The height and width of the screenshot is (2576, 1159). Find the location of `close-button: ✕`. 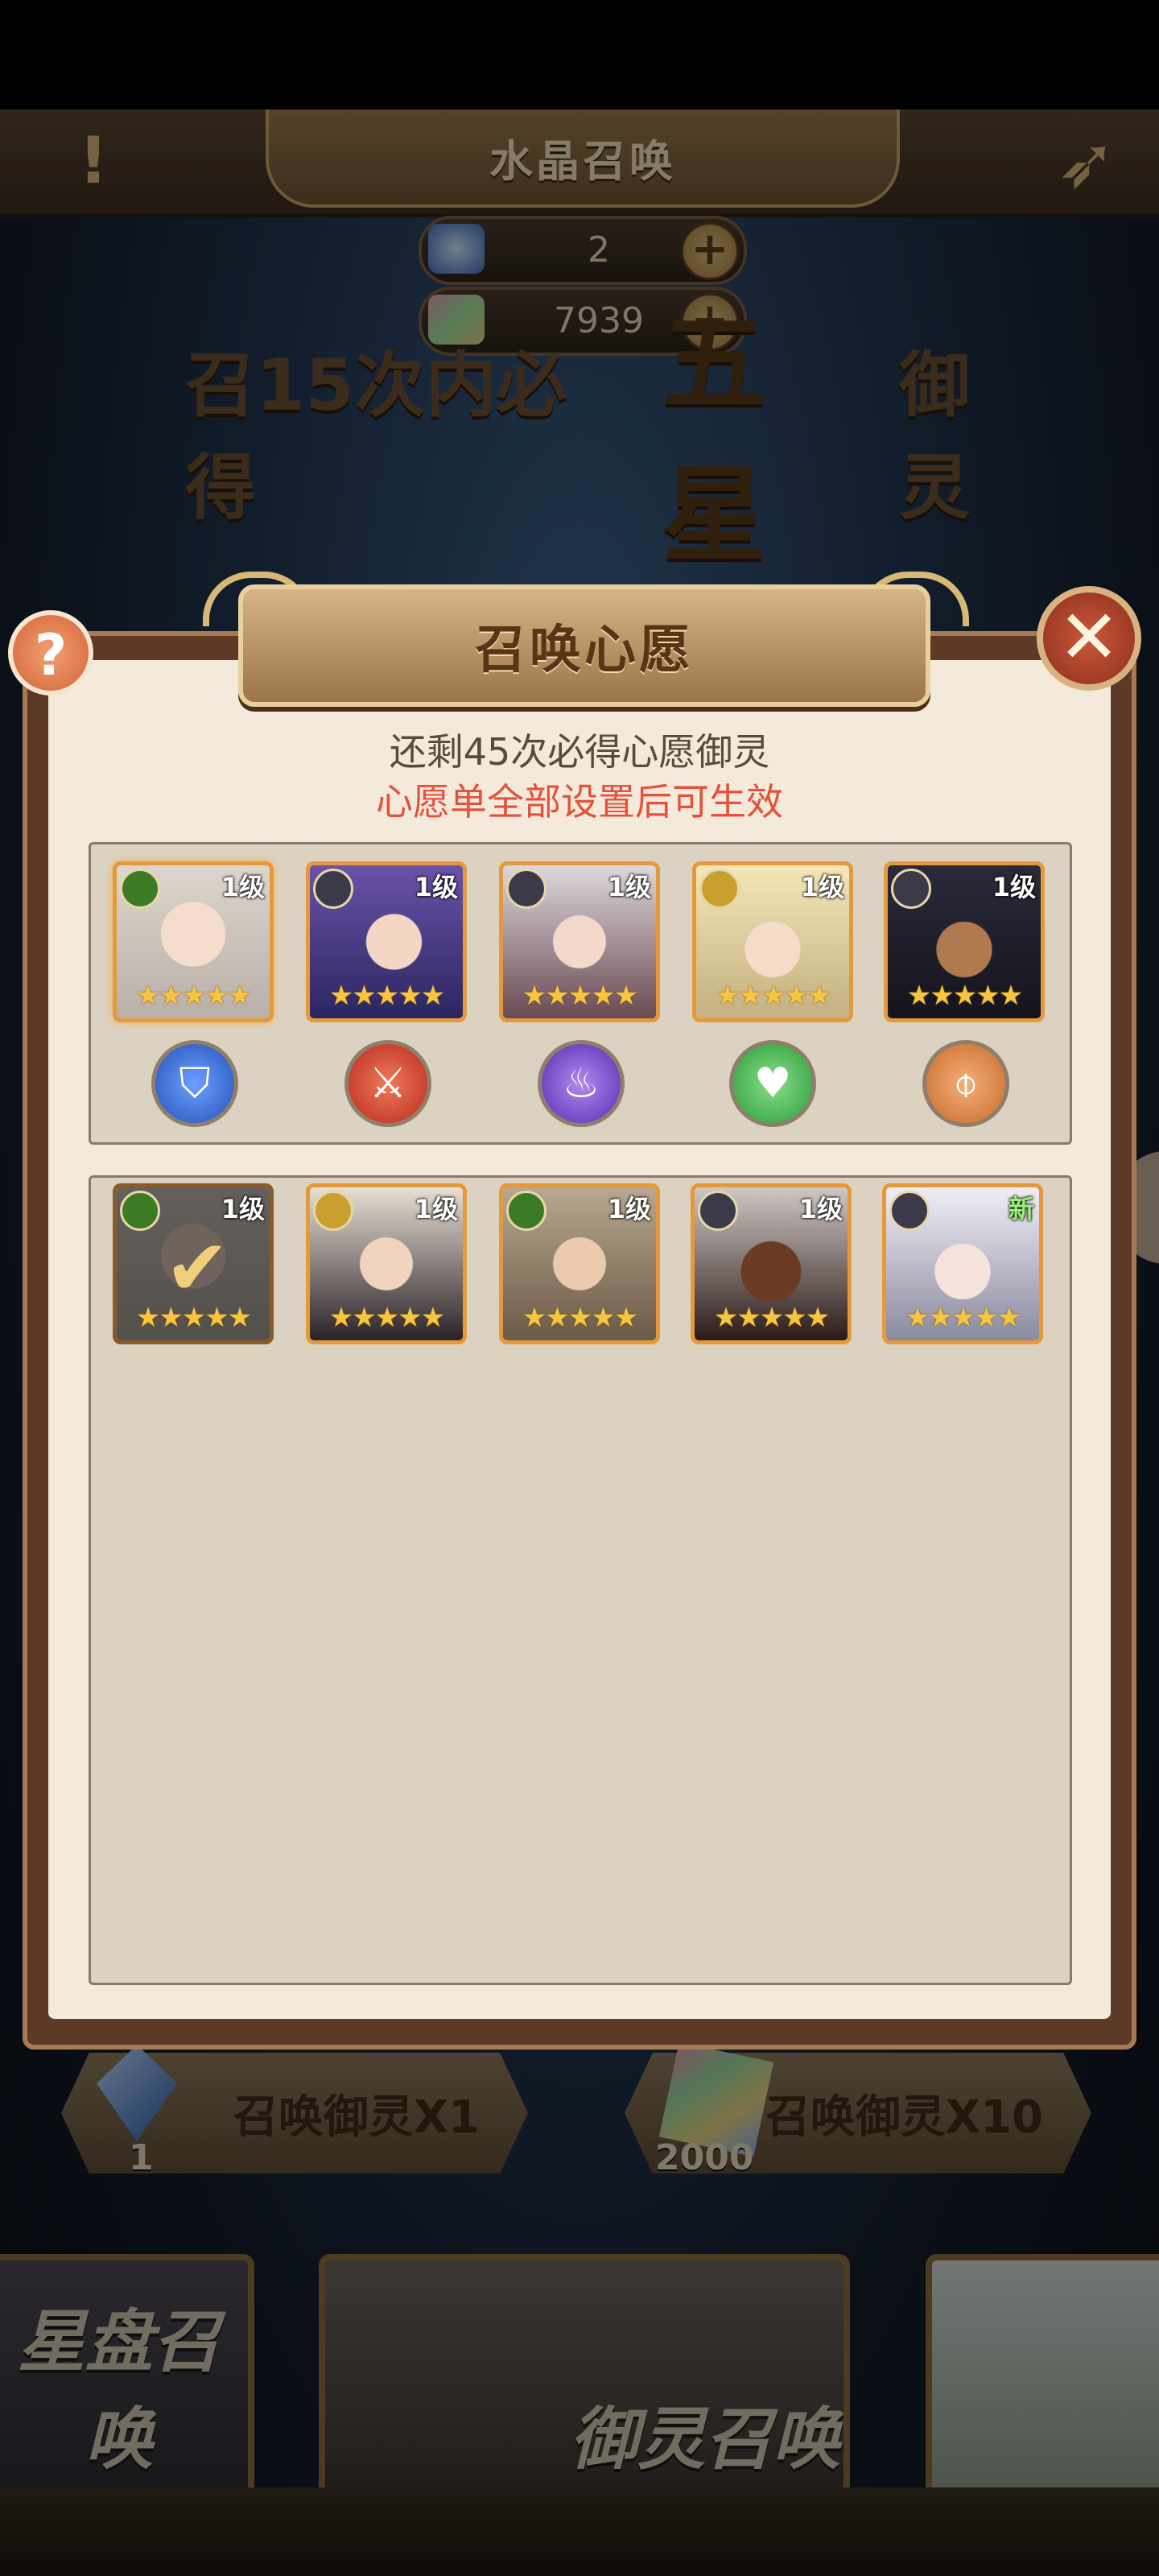

close-button: ✕ is located at coordinates (1089, 638).